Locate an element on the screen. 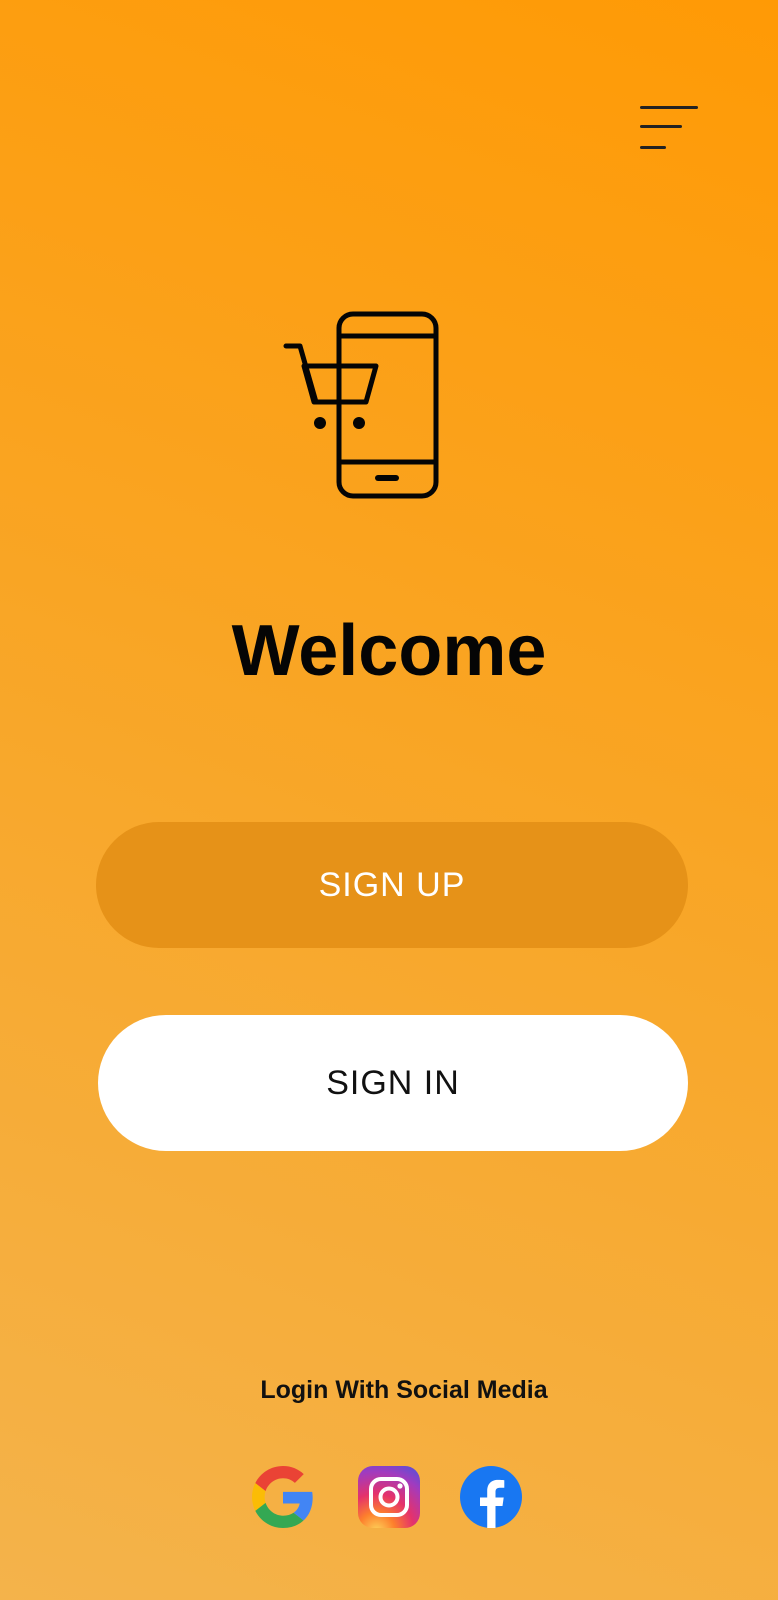  facebook-login-button is located at coordinates (491, 1497).